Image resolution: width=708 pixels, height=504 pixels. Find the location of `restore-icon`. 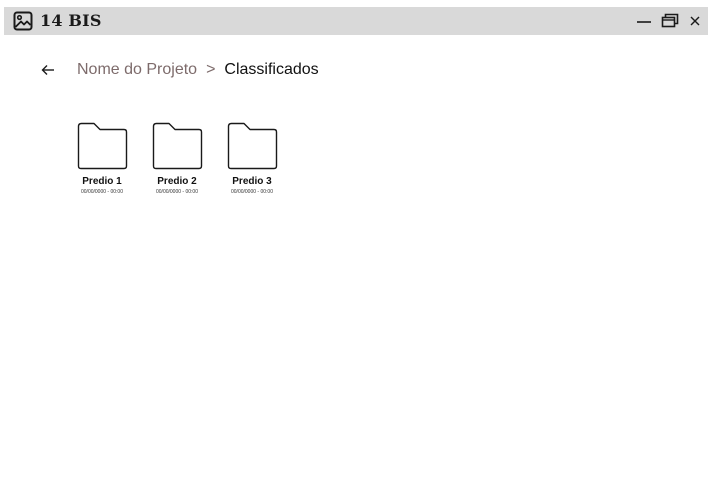

restore-icon is located at coordinates (670, 20).